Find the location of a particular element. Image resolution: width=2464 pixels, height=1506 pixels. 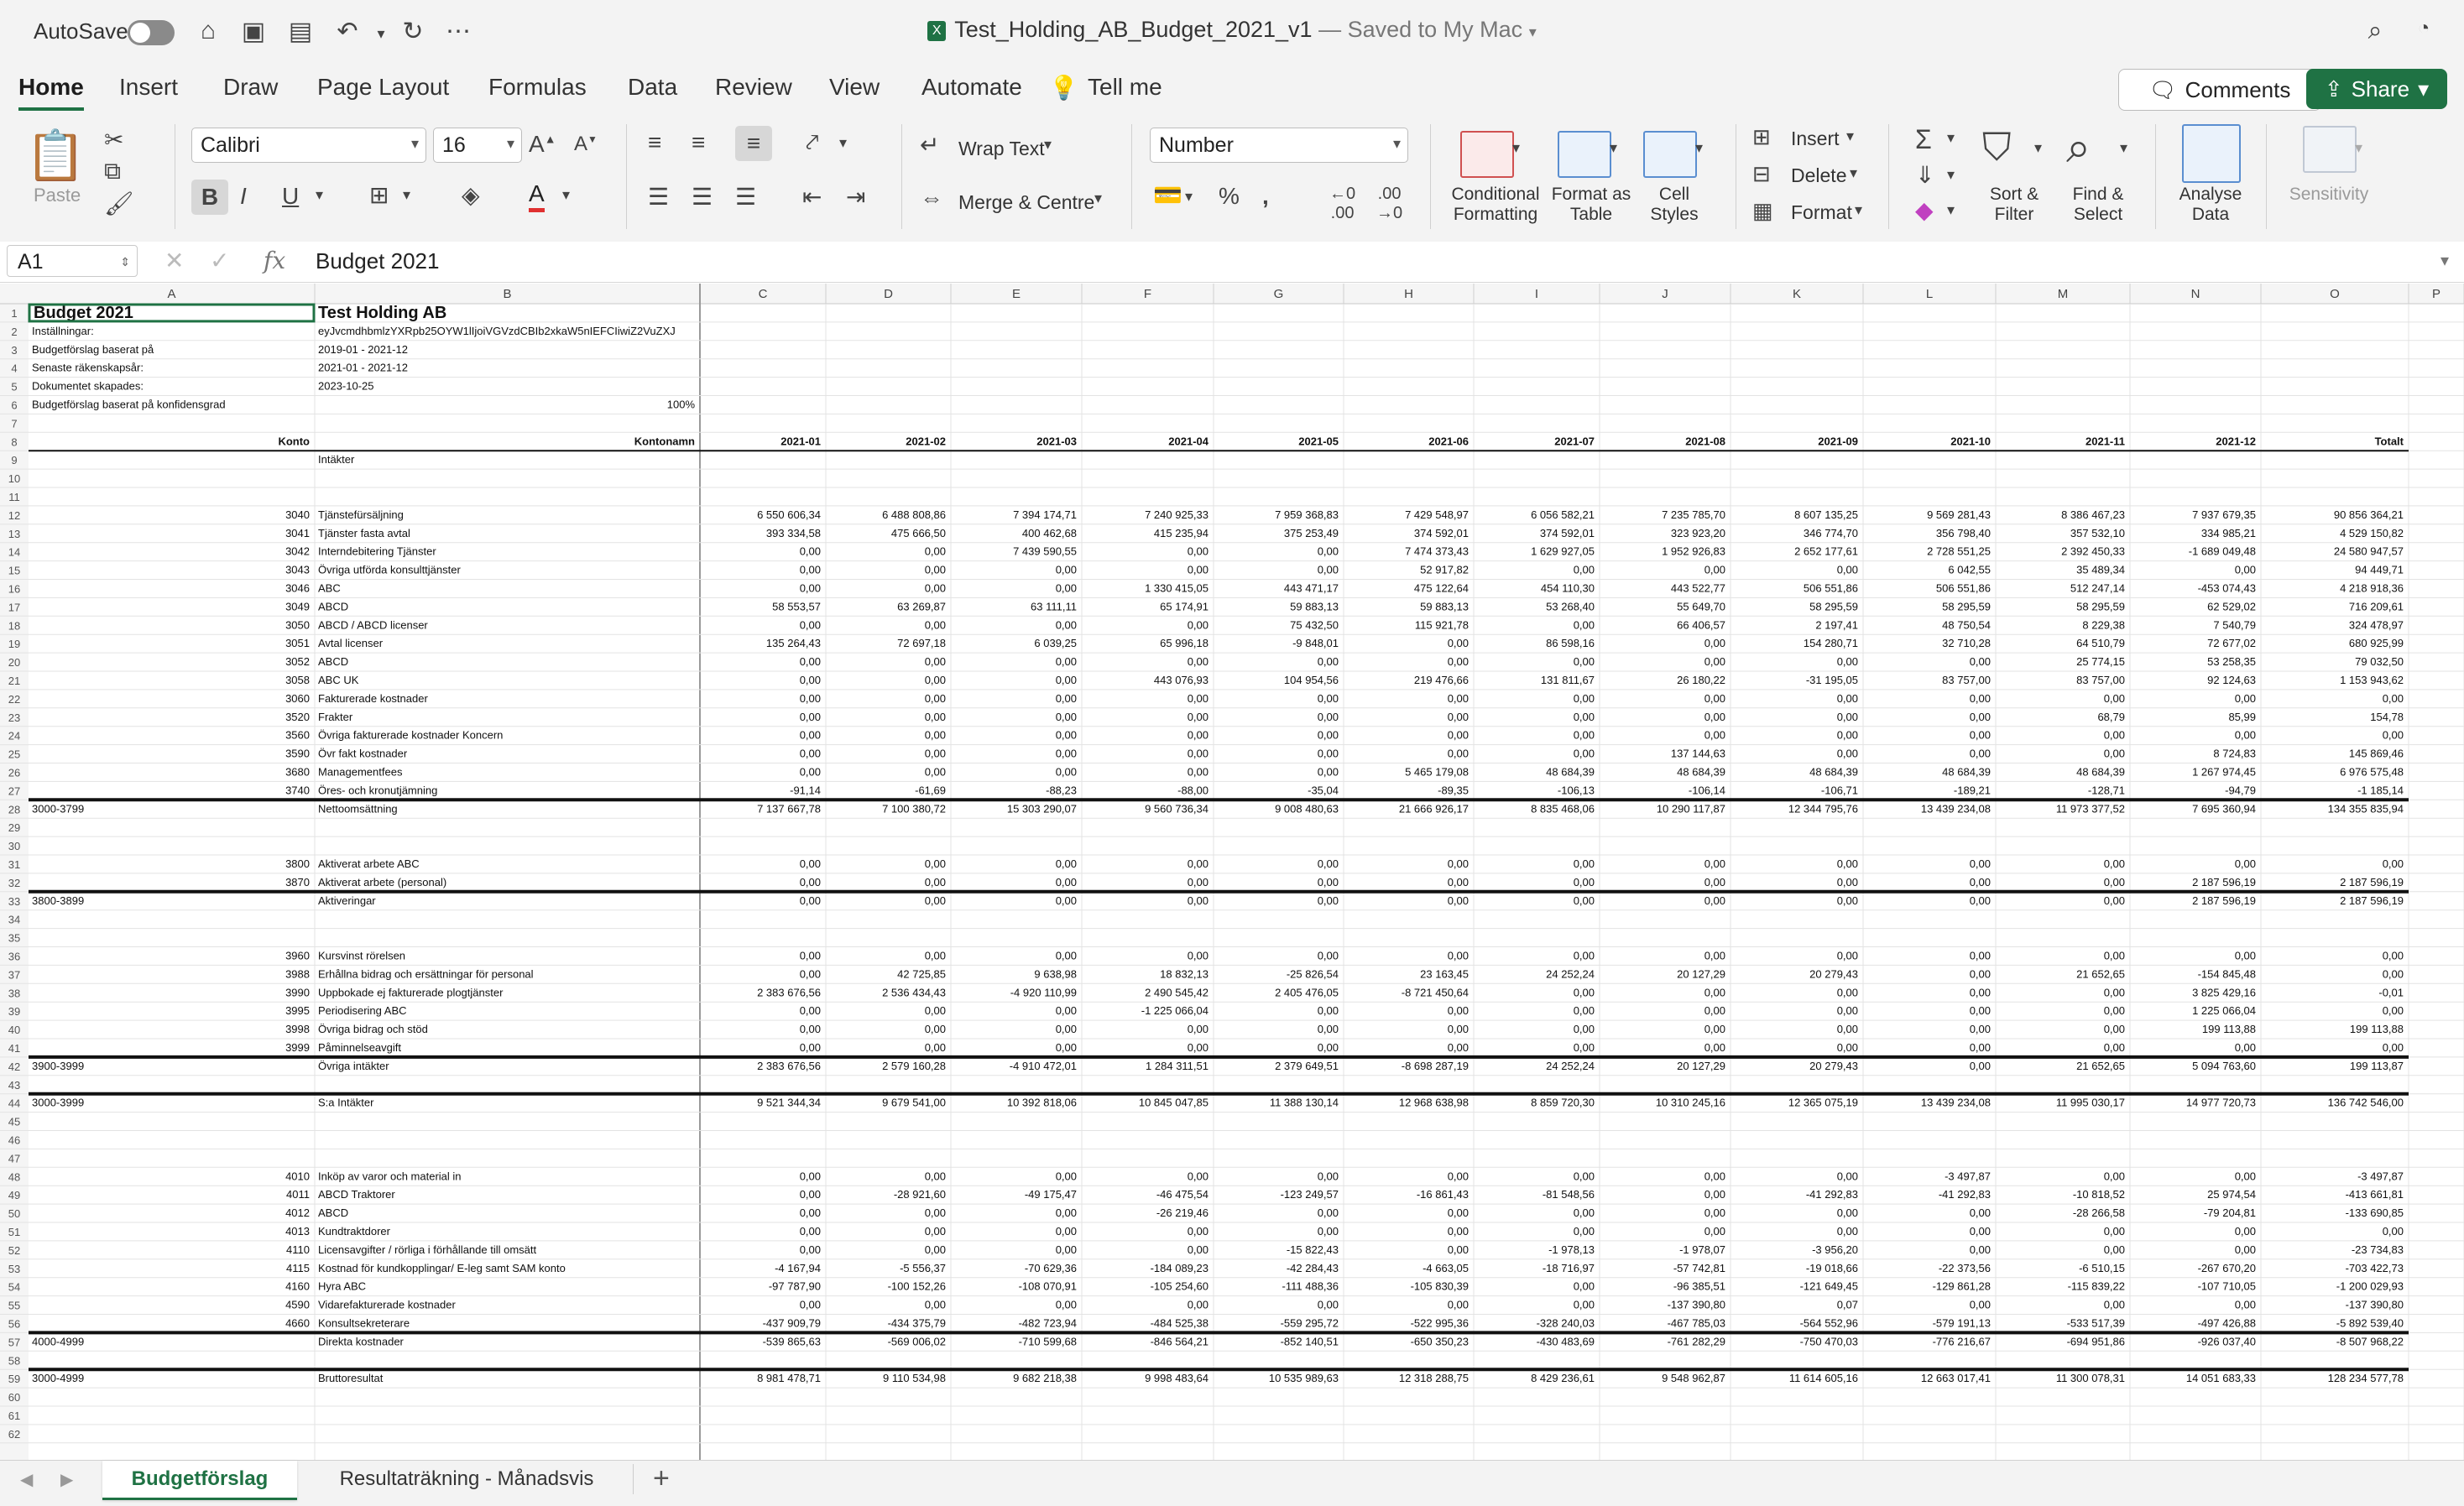

clear-dropdown-icon: ▾ is located at coordinates (1951, 210).